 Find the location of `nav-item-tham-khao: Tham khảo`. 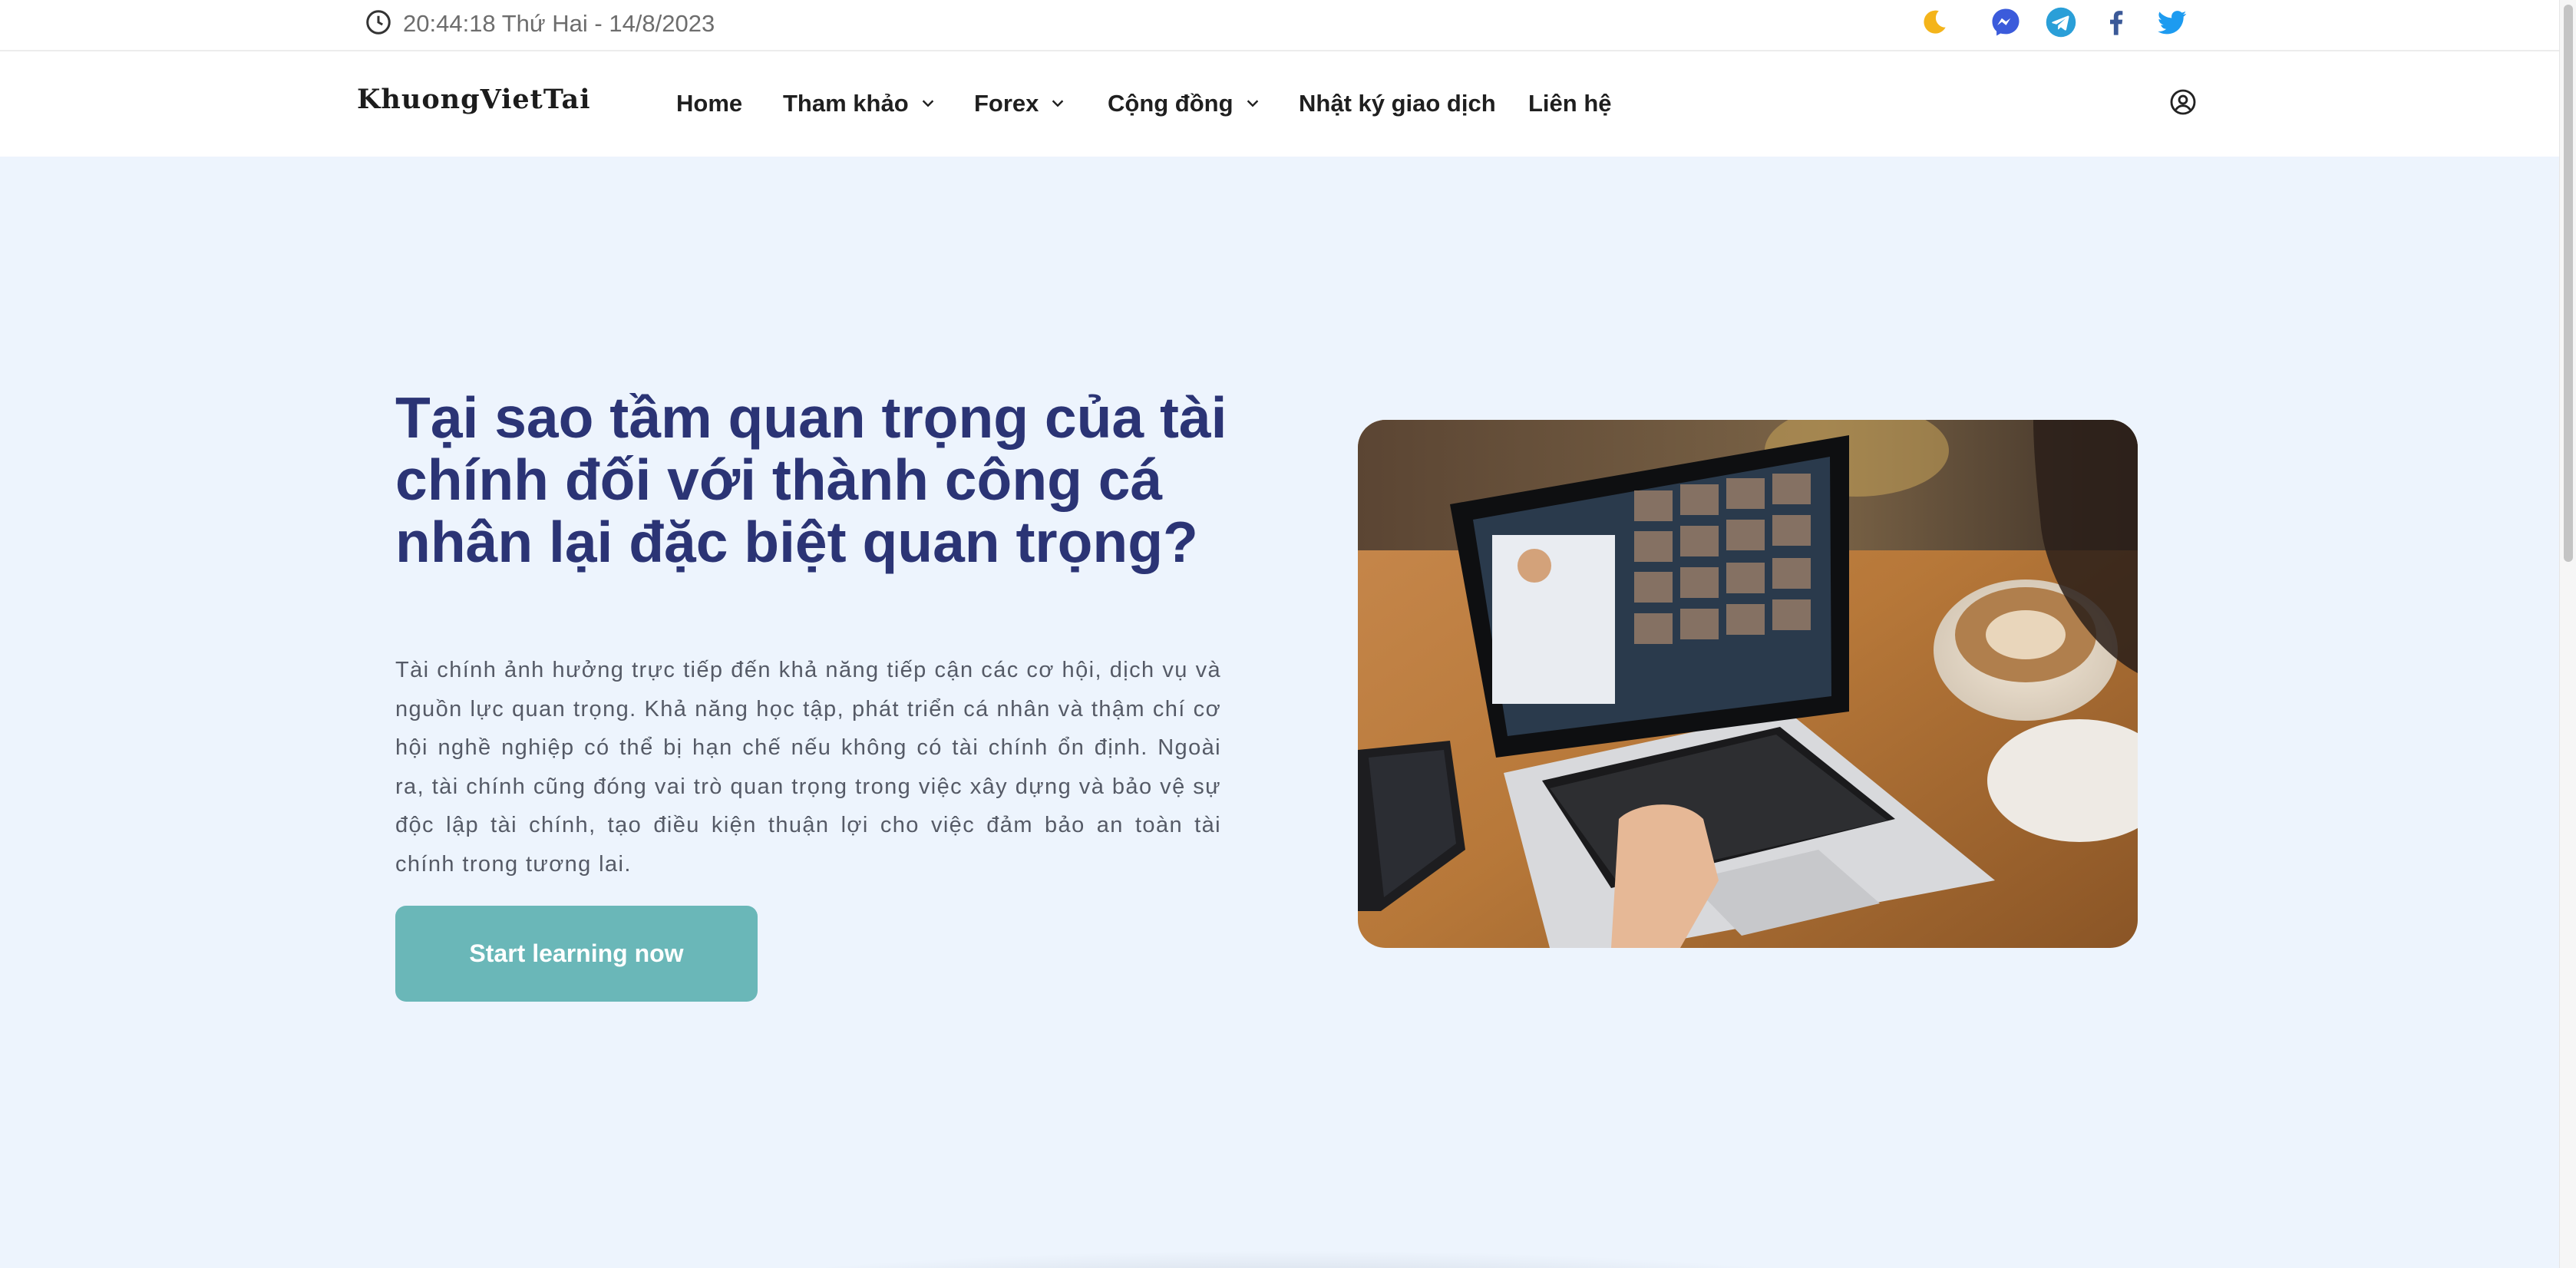

nav-item-tham-khao: Tham khảo is located at coordinates (859, 103).